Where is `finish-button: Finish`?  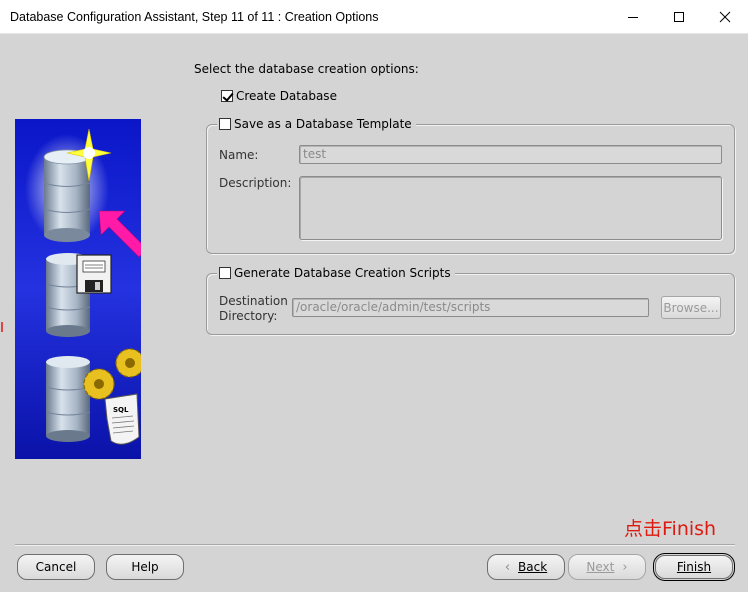 finish-button: Finish is located at coordinates (694, 567).